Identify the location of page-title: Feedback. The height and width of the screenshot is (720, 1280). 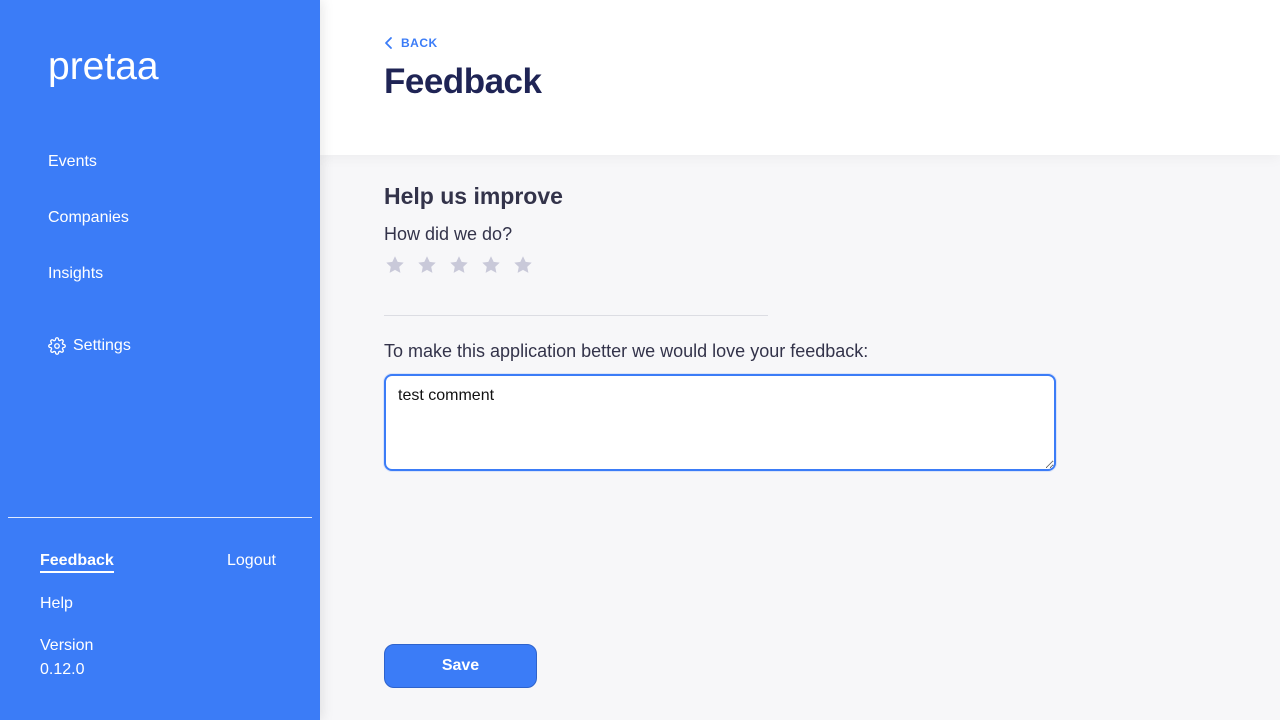
(463, 81).